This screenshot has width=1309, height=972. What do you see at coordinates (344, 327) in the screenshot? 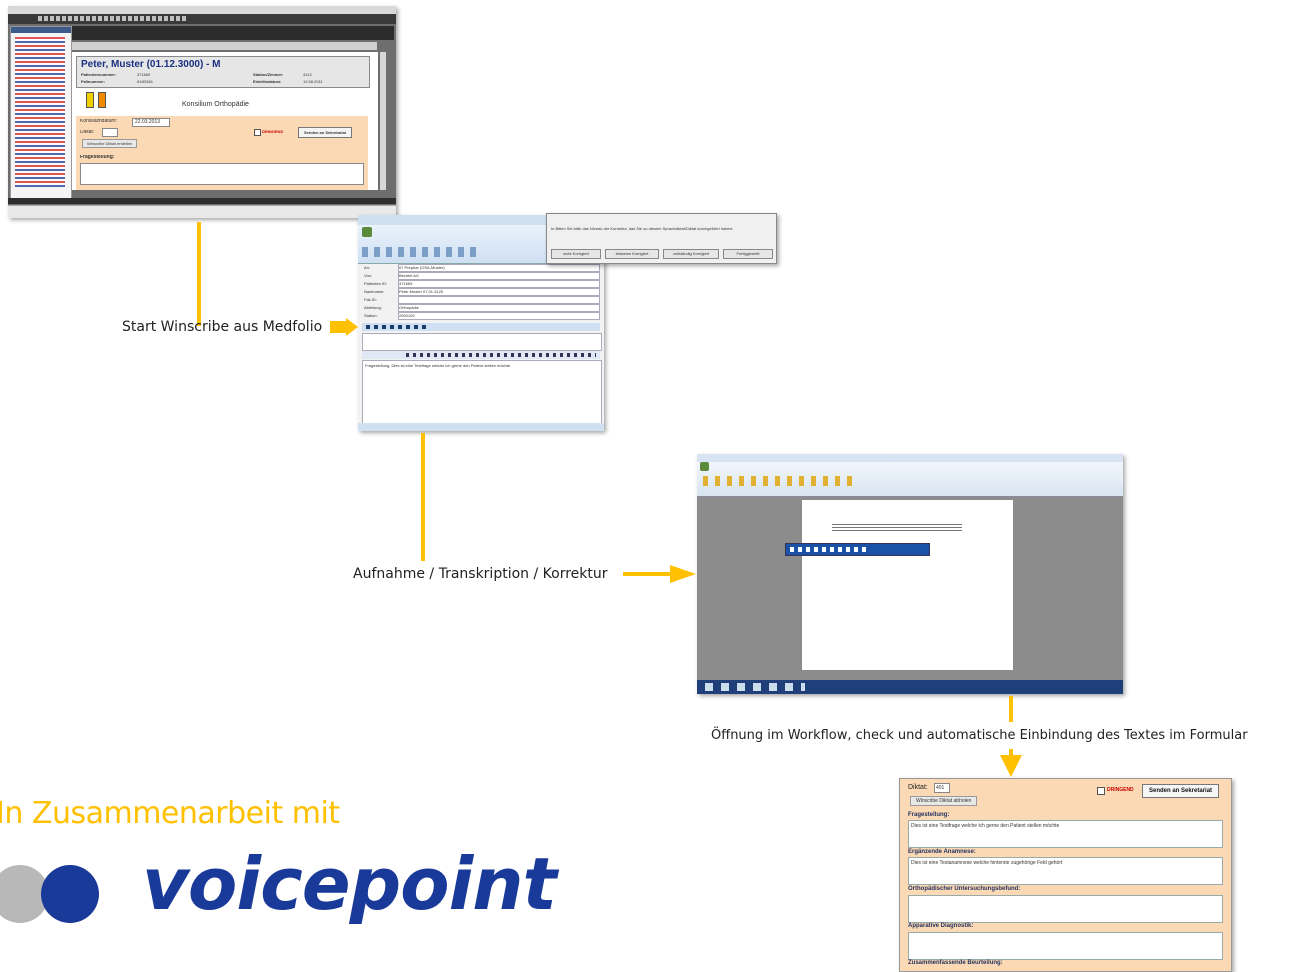
I see `flow-arrow-1-head` at bounding box center [344, 327].